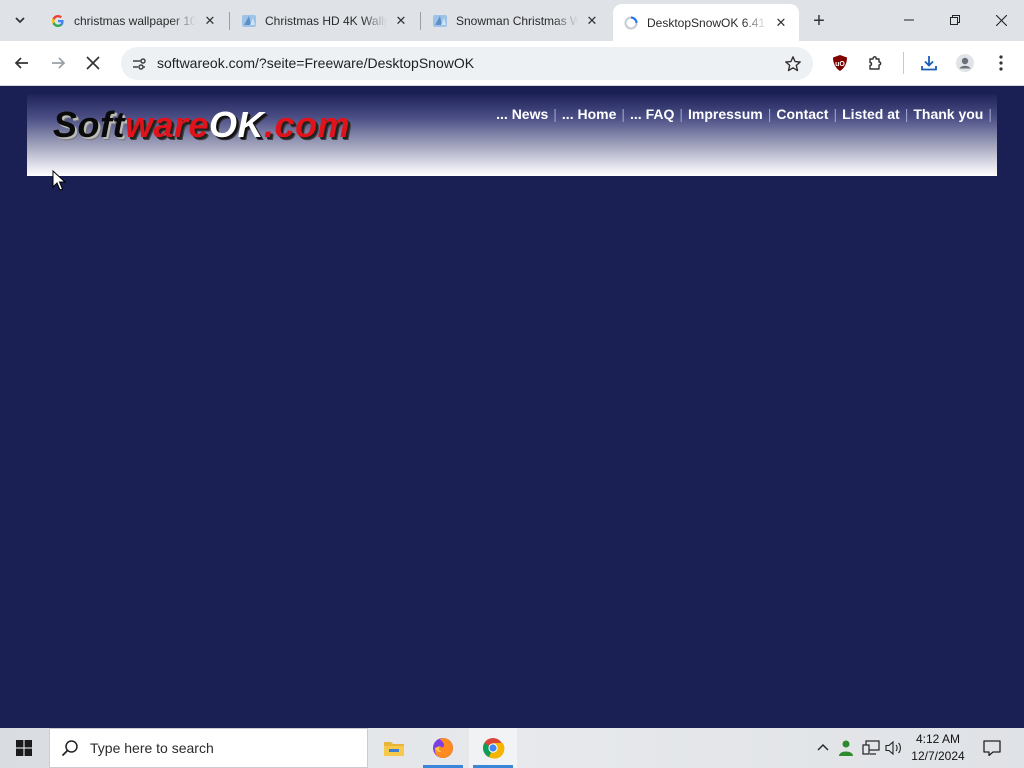  I want to click on tab-snowman-christmas: Snowman Christmas Wallpapers ✕, so click(516, 21).